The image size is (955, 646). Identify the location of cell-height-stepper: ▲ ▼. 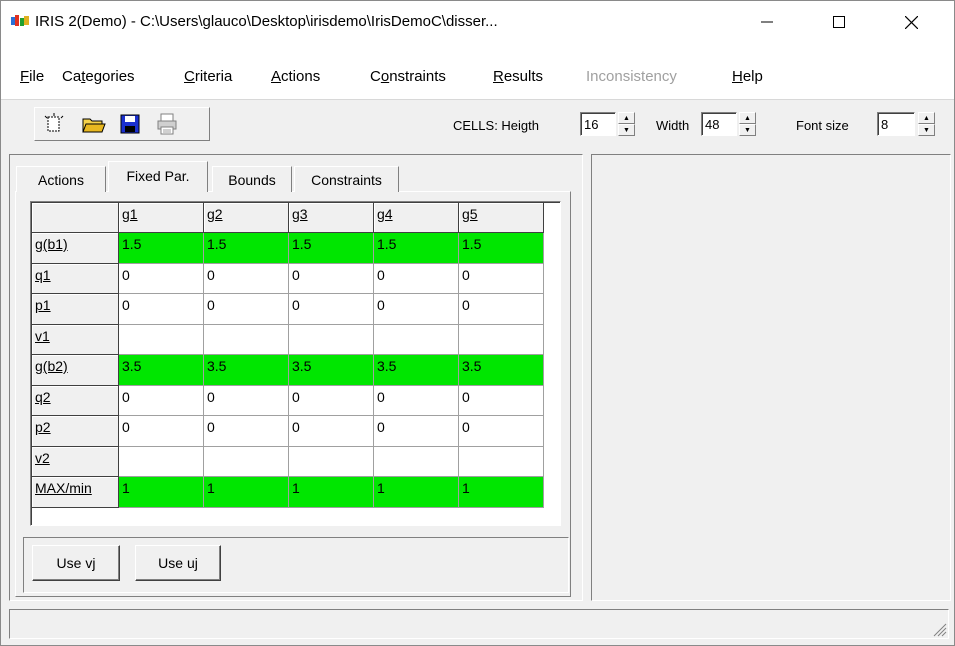
(626, 124).